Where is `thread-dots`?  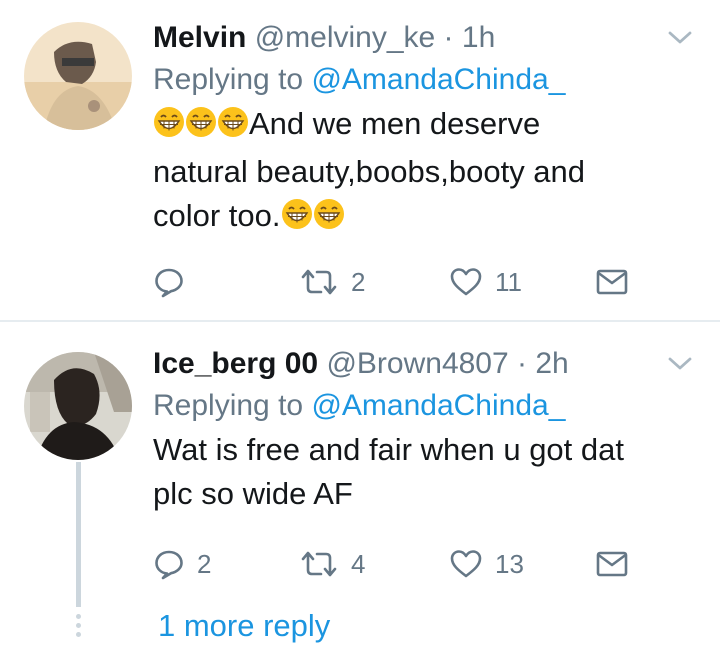 thread-dots is located at coordinates (78, 627).